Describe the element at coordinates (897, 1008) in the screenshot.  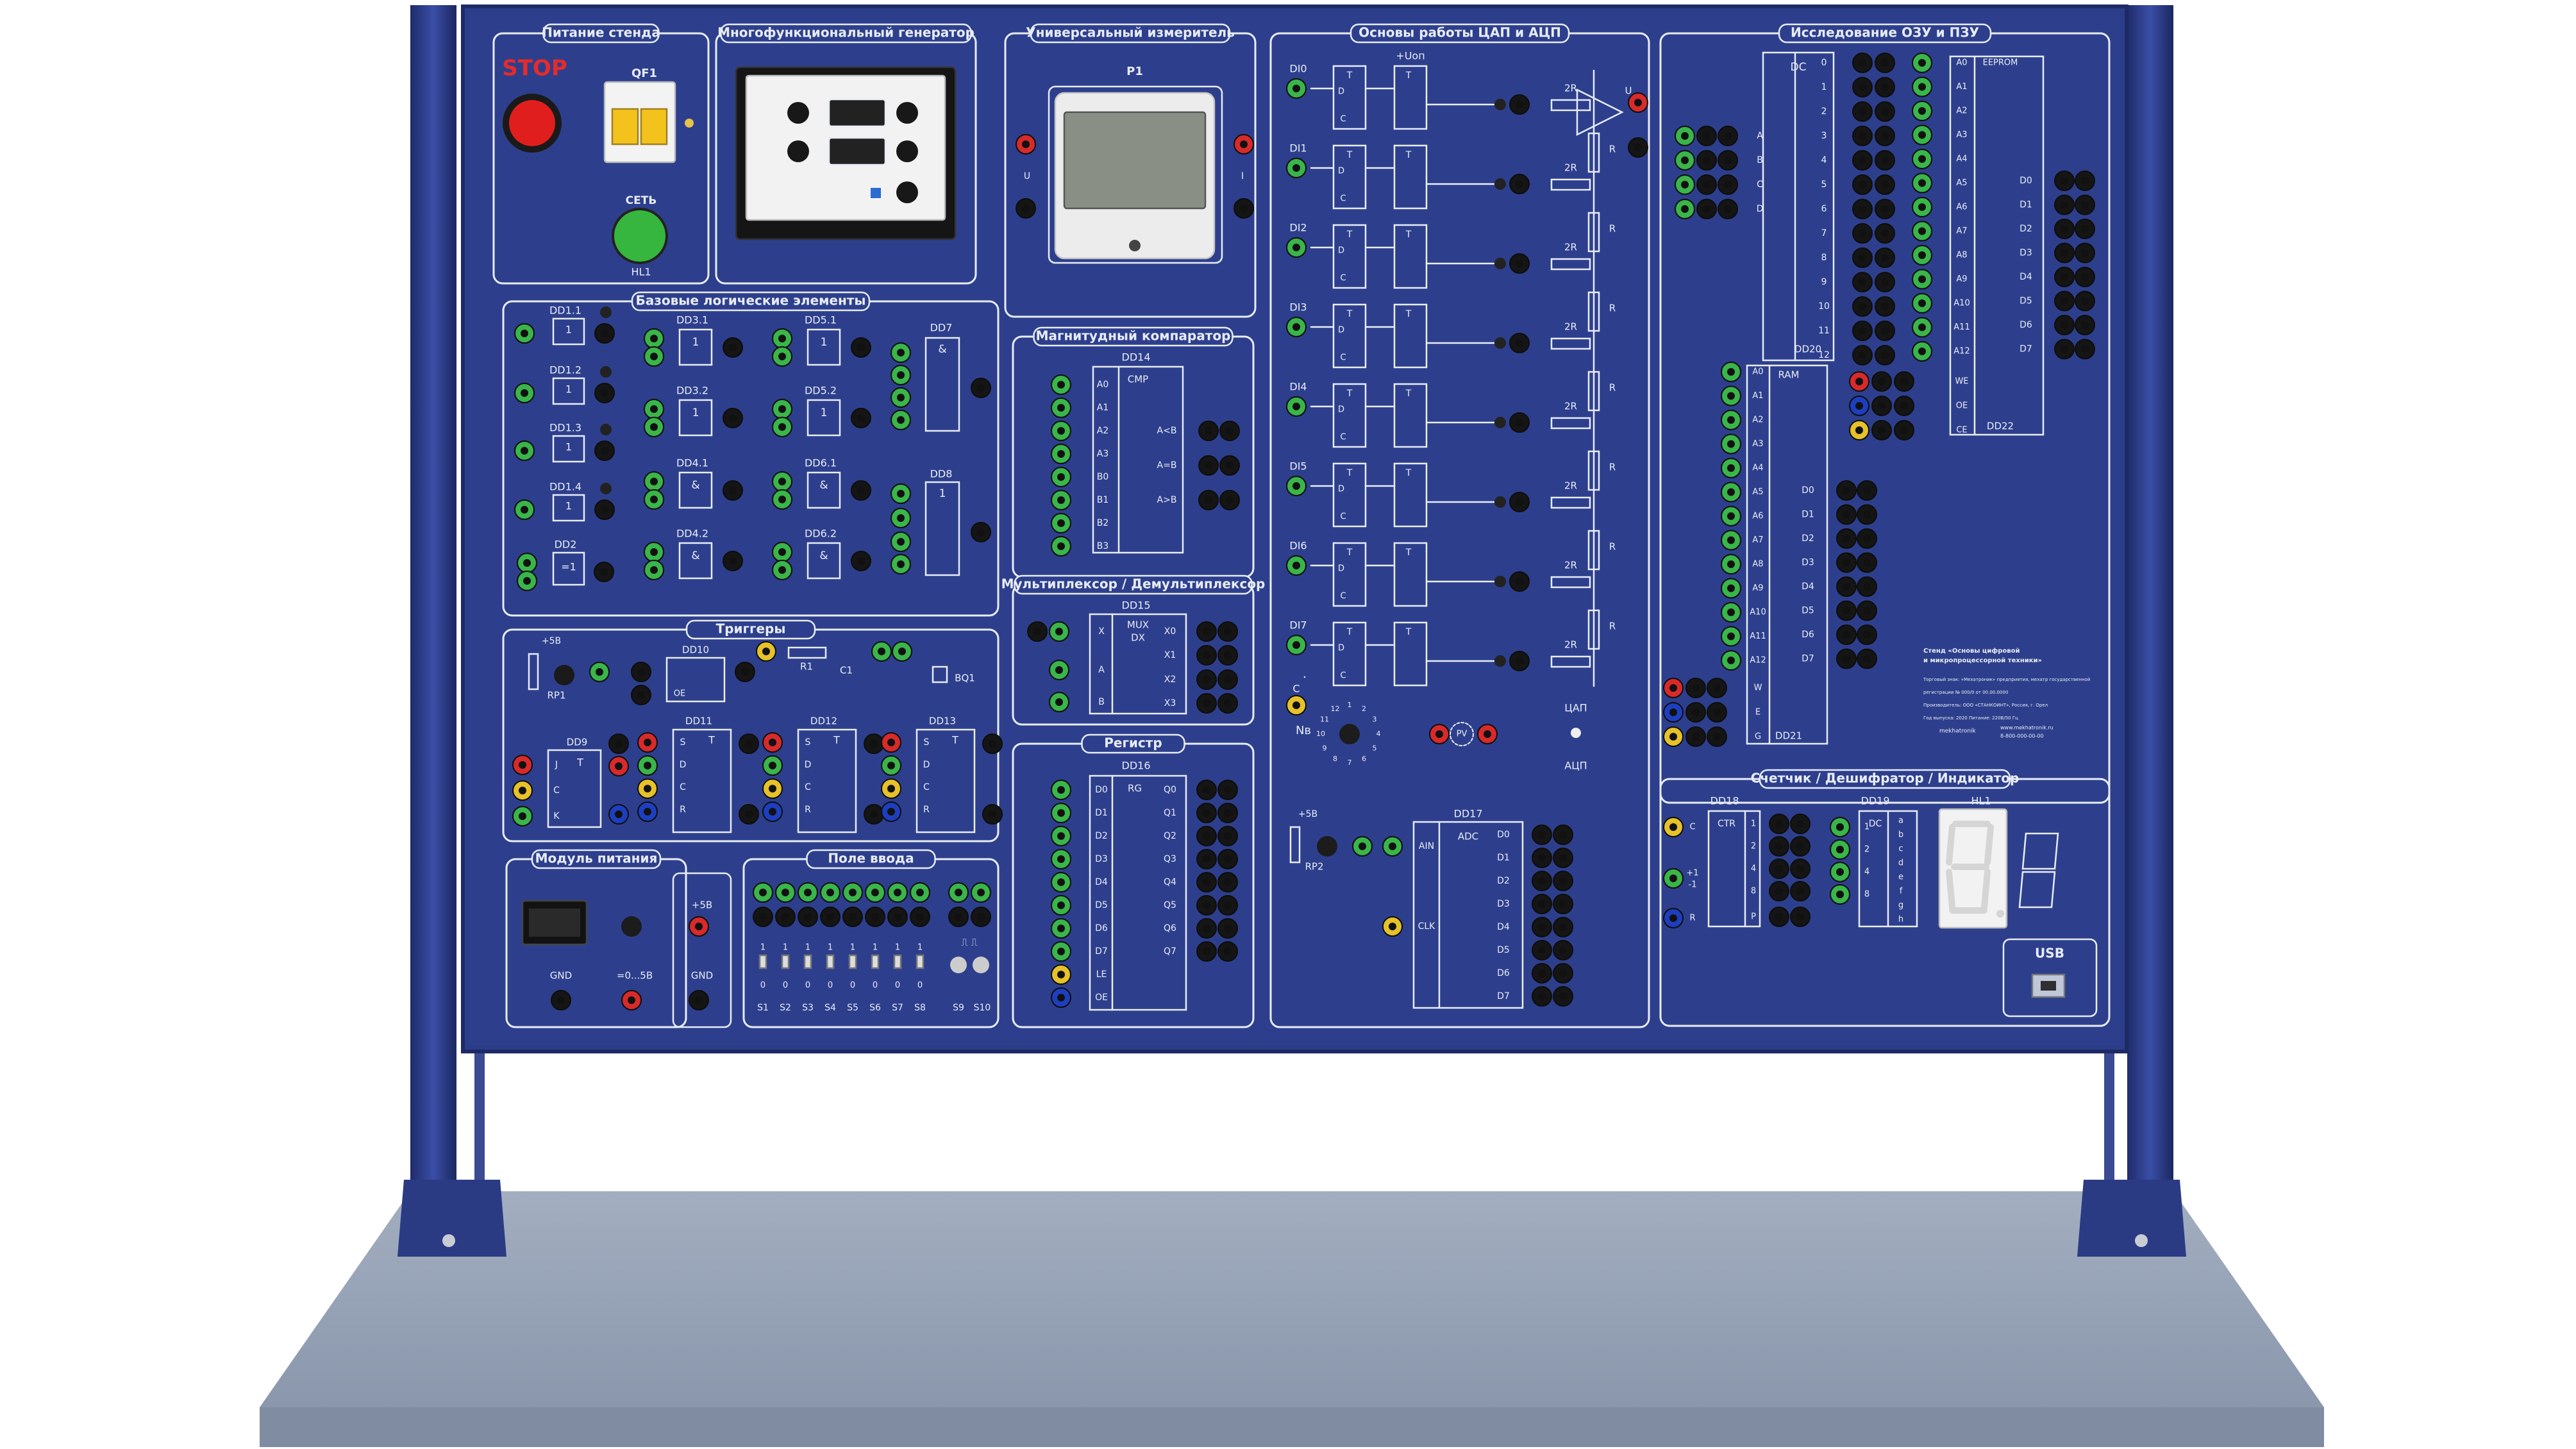
I see `s-label: S7` at that location.